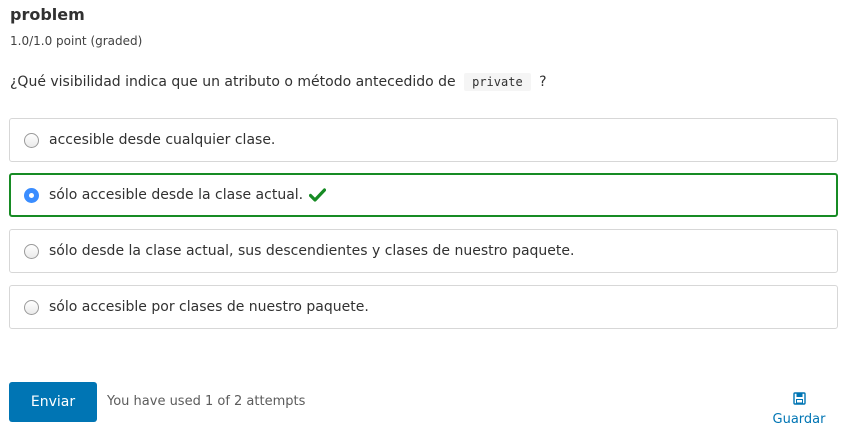 This screenshot has height=448, width=854. Describe the element at coordinates (31, 195) in the screenshot. I see `radio-button-selected` at that location.